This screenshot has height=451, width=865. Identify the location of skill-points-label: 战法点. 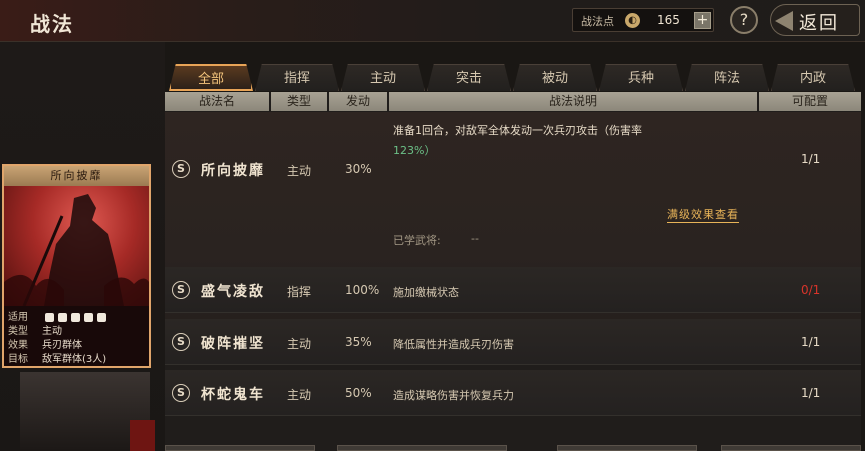
(597, 21).